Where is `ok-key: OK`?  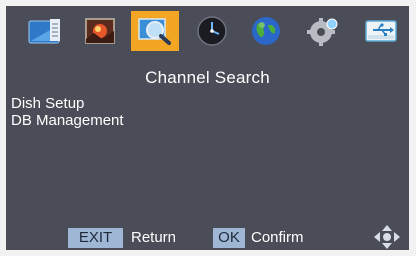
ok-key: OK is located at coordinates (229, 238).